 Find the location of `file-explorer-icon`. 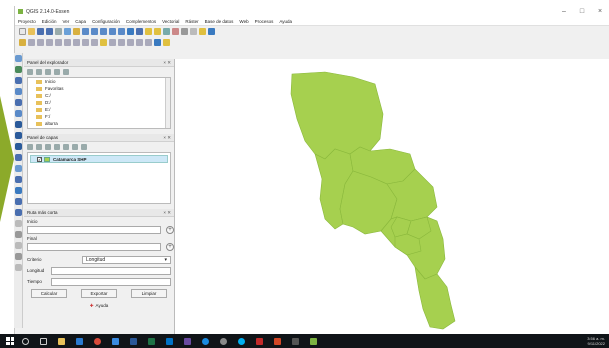

file-explorer-icon is located at coordinates (61, 341).